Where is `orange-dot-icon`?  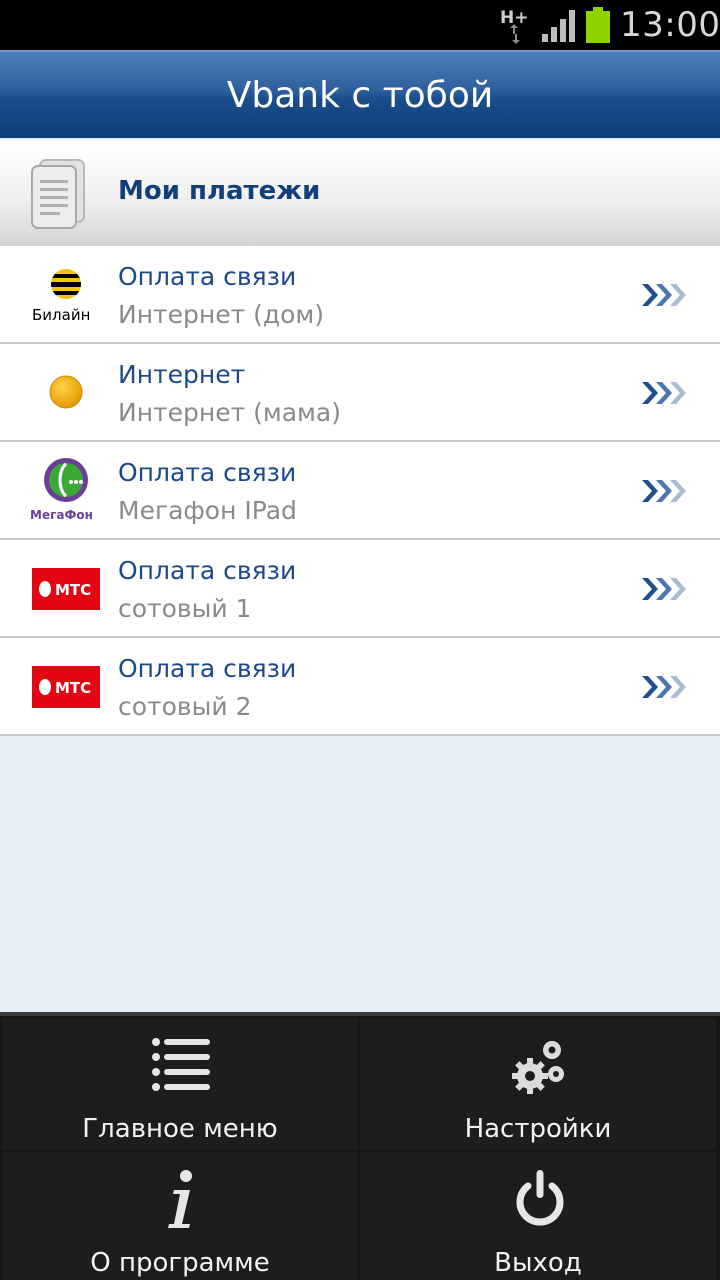 orange-dot-icon is located at coordinates (66, 392).